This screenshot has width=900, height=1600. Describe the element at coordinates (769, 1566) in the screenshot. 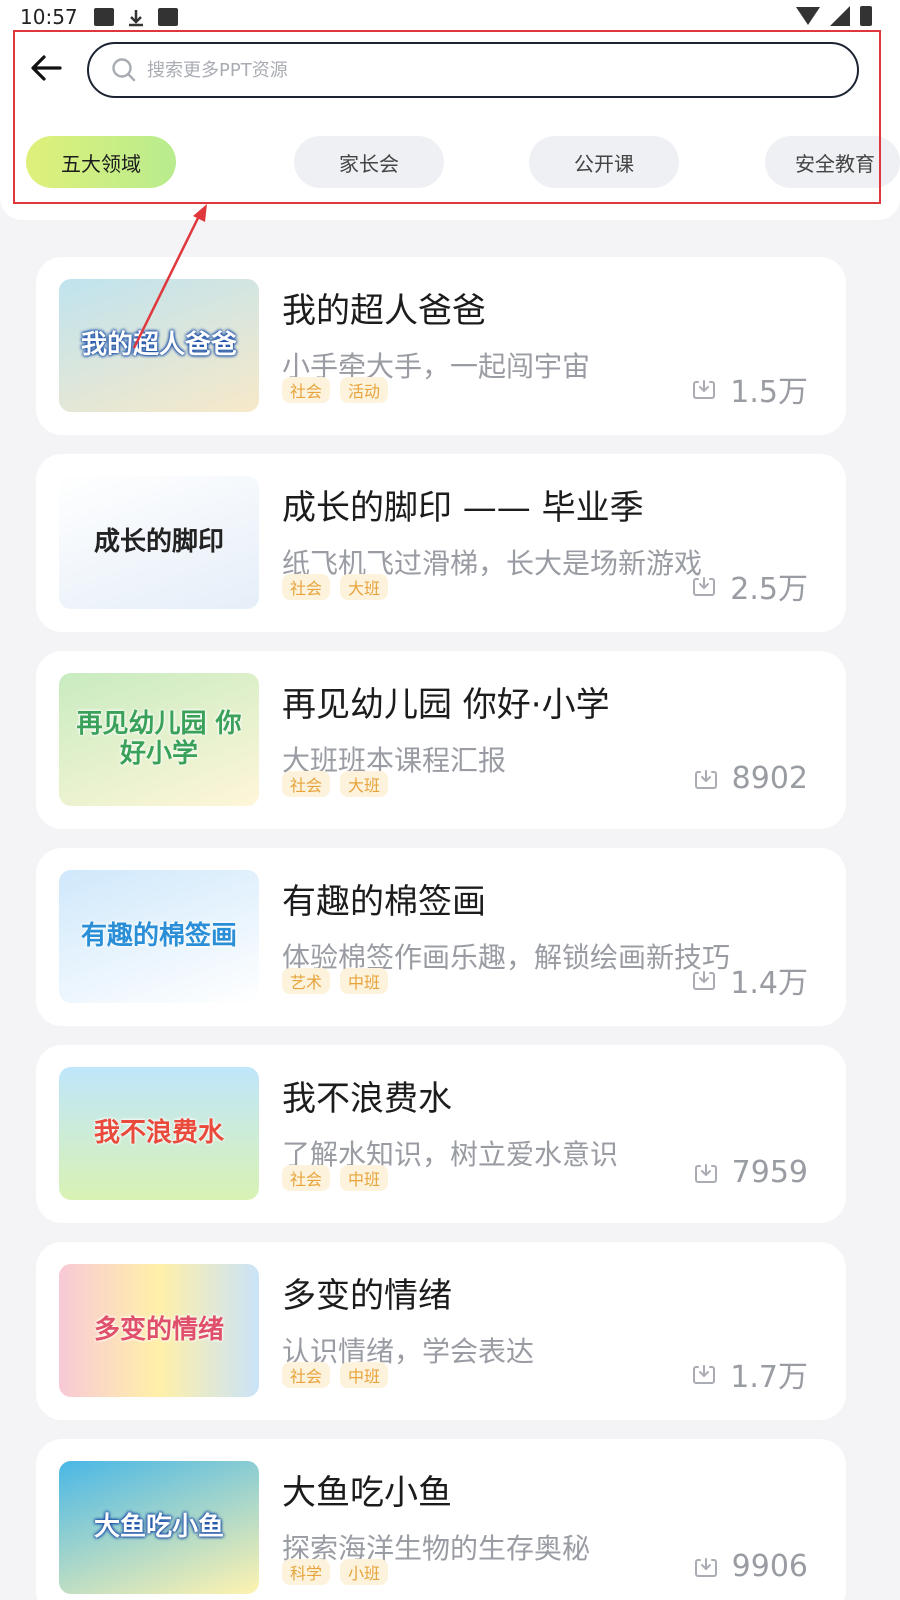

I see `download-count-value: 9906` at that location.